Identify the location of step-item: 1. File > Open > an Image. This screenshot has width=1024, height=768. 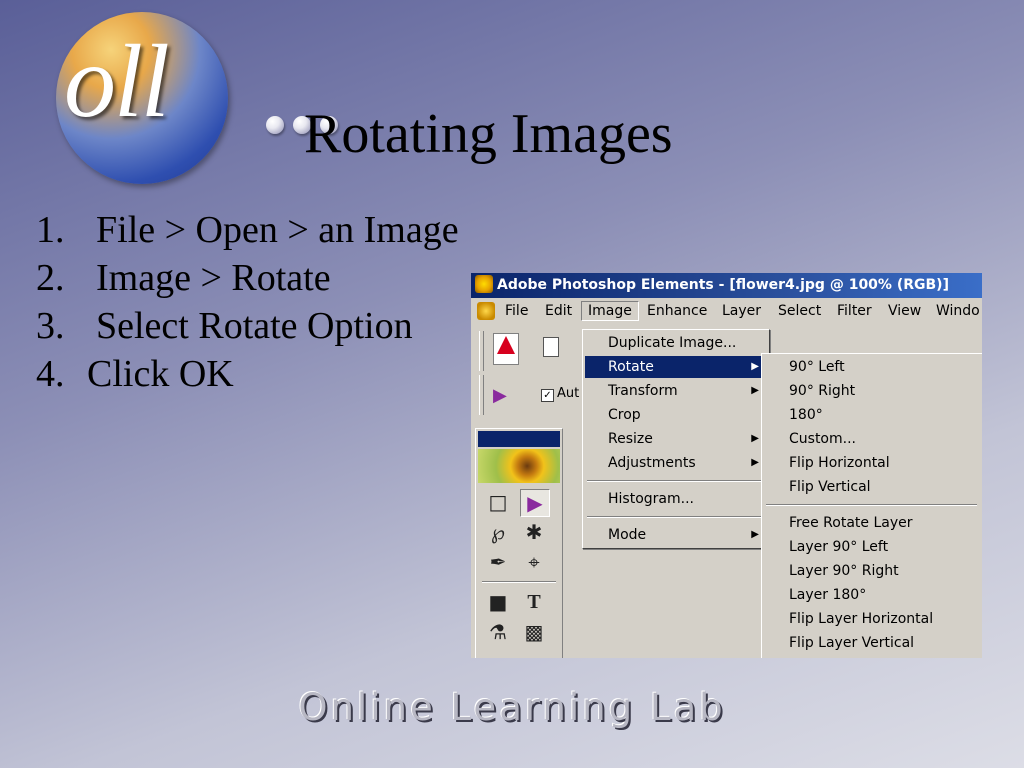
(247, 230).